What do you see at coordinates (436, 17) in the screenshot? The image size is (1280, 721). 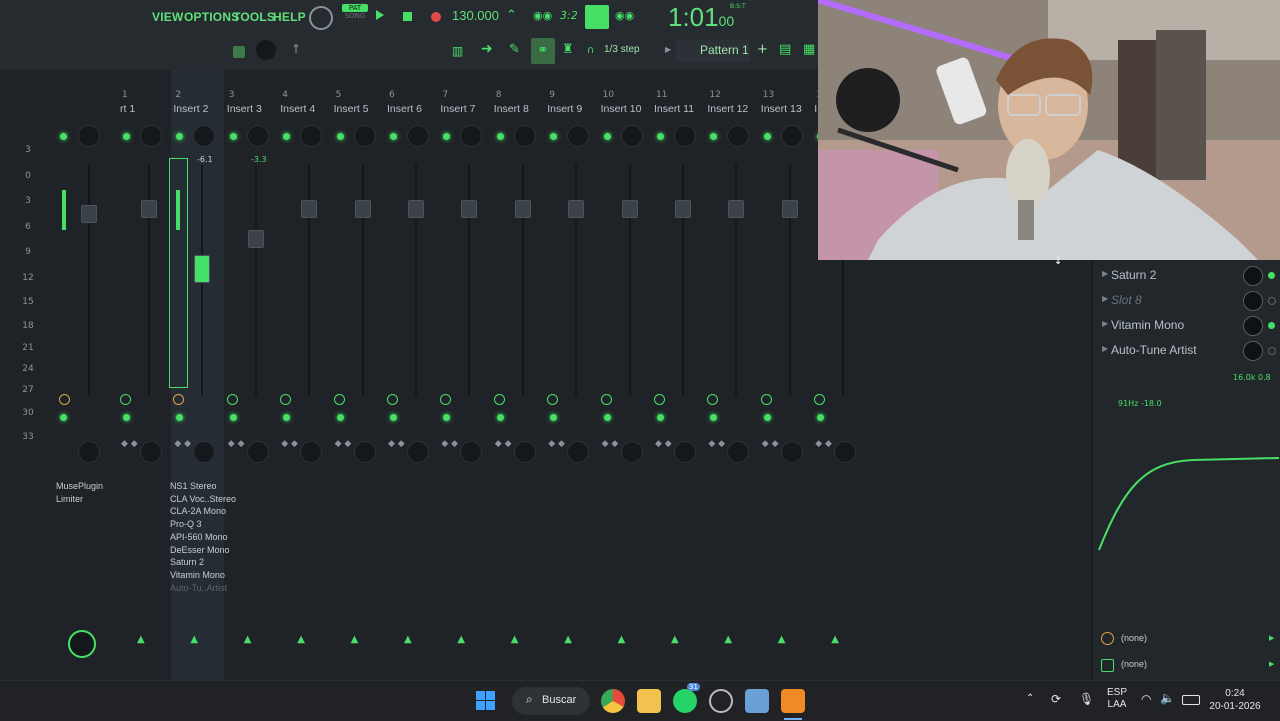 I see `record-icon` at bounding box center [436, 17].